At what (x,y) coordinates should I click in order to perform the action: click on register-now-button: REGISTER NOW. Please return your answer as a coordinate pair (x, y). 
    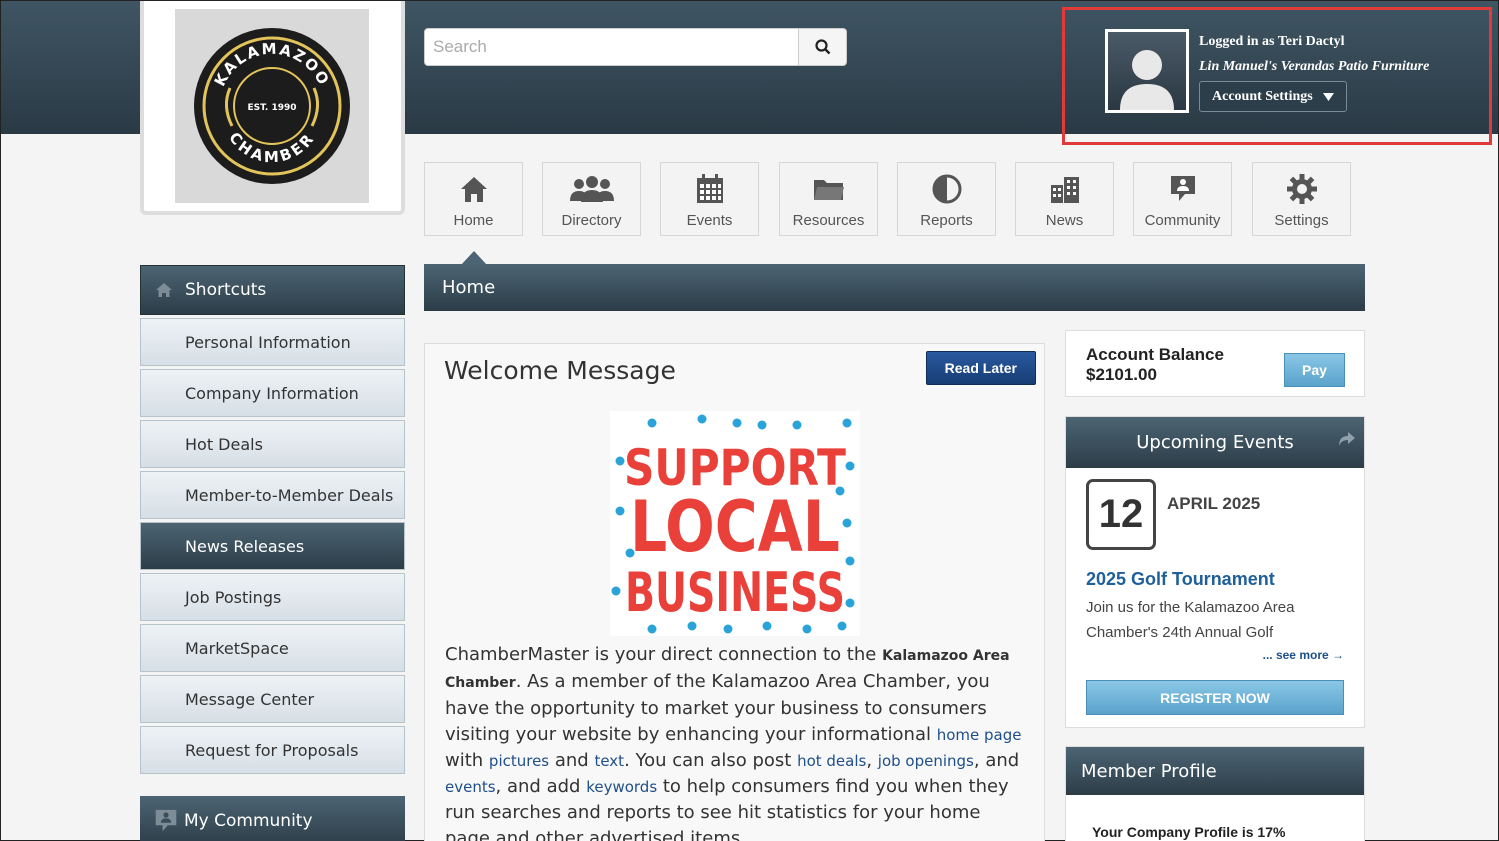
    Looking at the image, I should click on (1215, 697).